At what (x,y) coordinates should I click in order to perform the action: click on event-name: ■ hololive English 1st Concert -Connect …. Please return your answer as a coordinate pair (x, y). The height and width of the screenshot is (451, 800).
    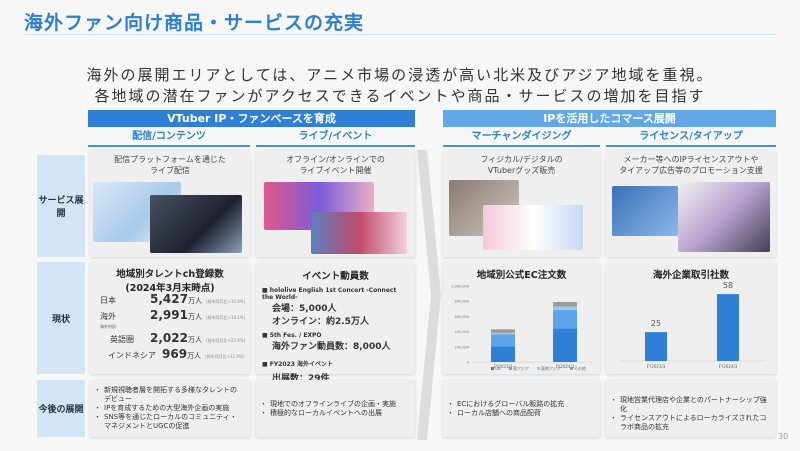
    Looking at the image, I should click on (329, 294).